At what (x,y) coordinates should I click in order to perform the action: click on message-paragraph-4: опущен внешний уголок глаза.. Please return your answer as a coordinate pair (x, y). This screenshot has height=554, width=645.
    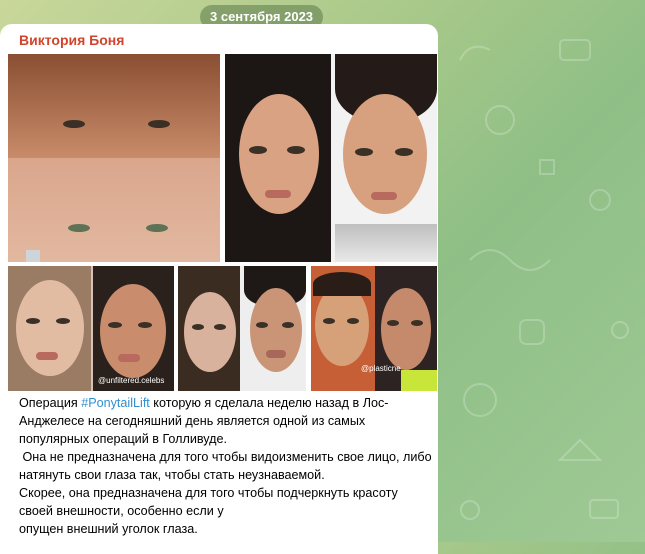
    Looking at the image, I should click on (108, 529).